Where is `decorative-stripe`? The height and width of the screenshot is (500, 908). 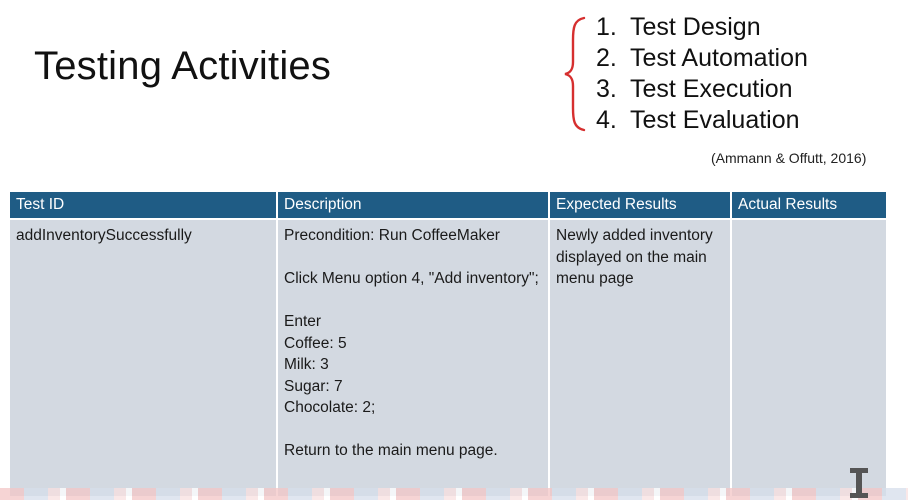 decorative-stripe is located at coordinates (454, 494).